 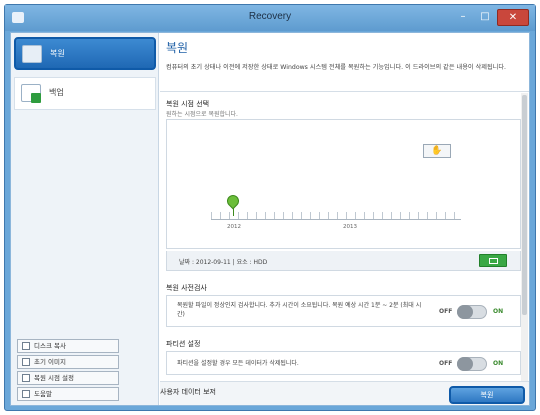 What do you see at coordinates (238, 363) in the screenshot?
I see `partition-text: 파티션을 설정할 경우 모든 데이터가 삭제됩니다.` at bounding box center [238, 363].